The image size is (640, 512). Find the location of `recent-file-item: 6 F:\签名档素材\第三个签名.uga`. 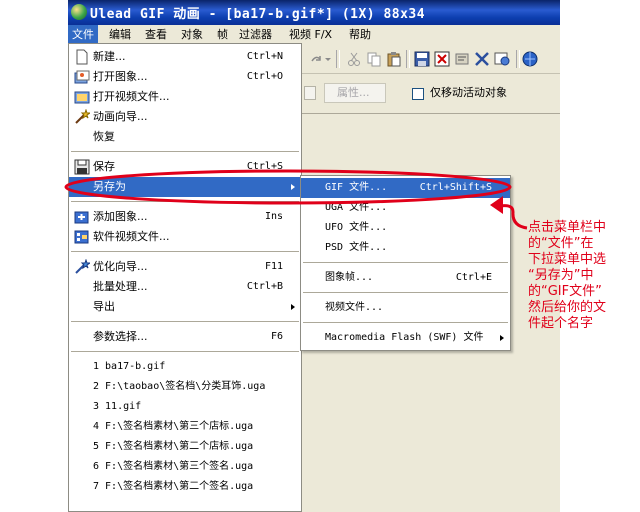

recent-file-item: 6 F:\签名档素材\第三个签名.uga is located at coordinates (185, 467).